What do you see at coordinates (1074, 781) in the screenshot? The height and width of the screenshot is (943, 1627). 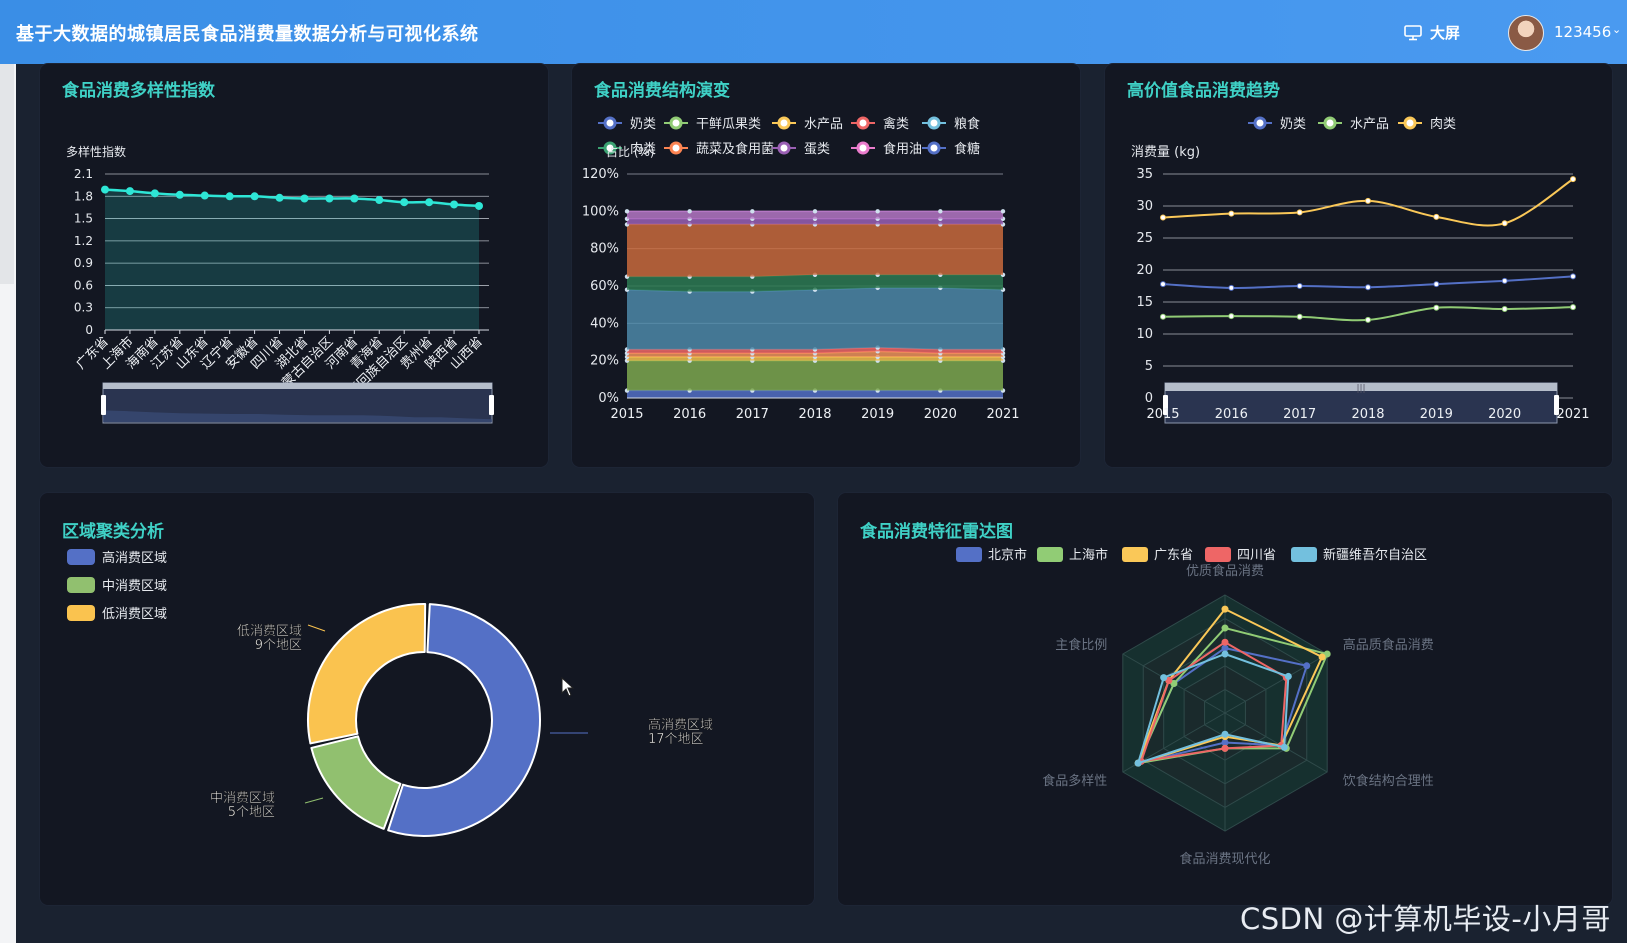 I see `radar-indicator-label: 食品多样性` at bounding box center [1074, 781].